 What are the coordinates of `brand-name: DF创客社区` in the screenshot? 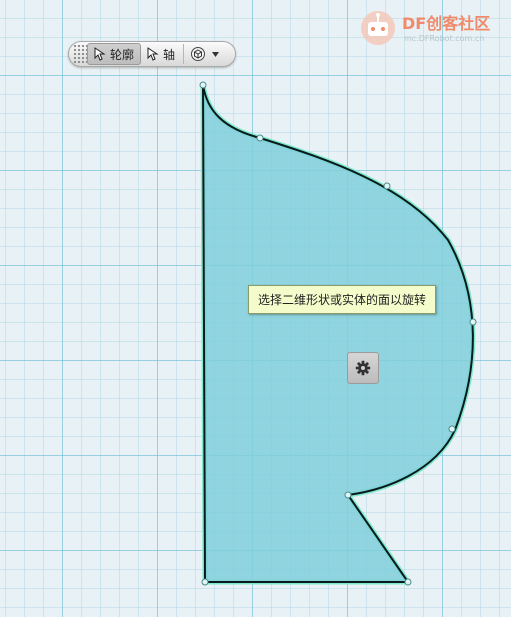 It's located at (446, 23).